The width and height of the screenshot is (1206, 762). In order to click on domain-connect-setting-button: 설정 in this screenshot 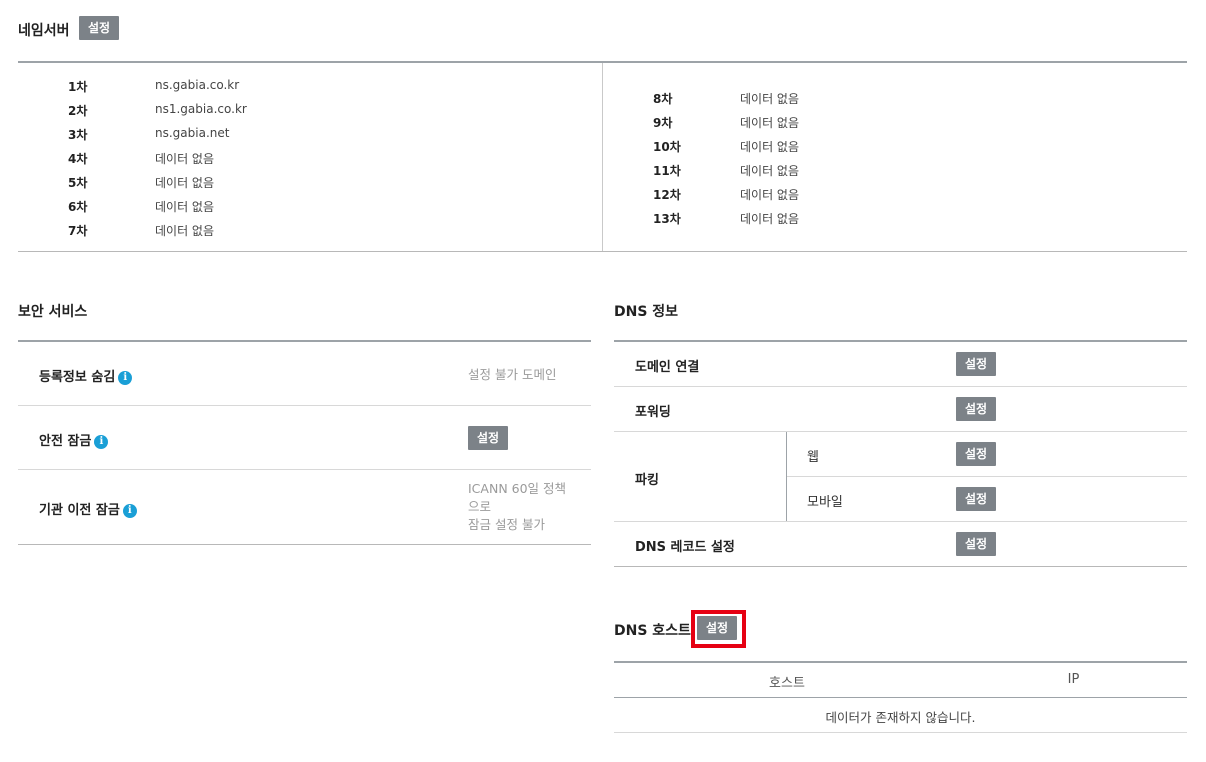, I will do `click(976, 364)`.